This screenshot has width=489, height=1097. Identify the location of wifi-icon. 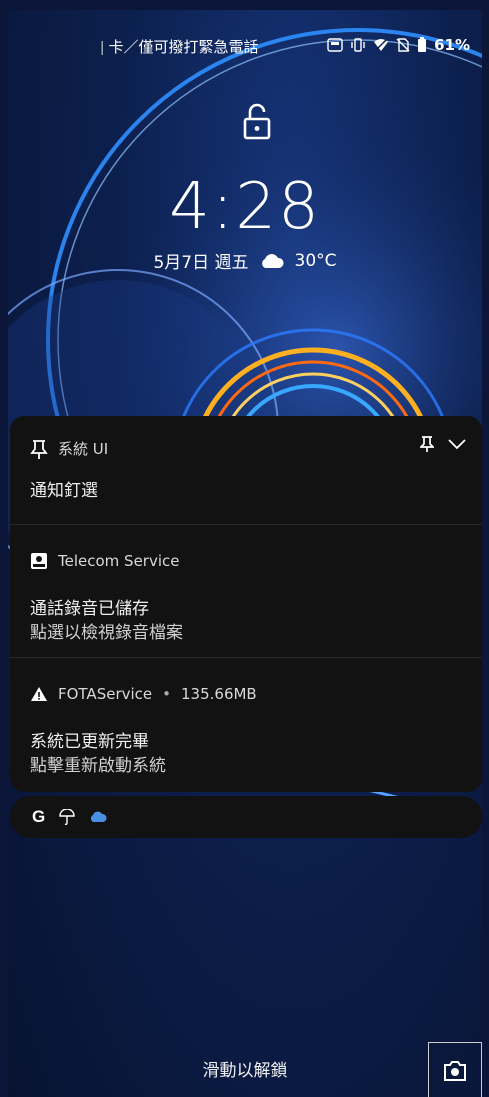
(381, 45).